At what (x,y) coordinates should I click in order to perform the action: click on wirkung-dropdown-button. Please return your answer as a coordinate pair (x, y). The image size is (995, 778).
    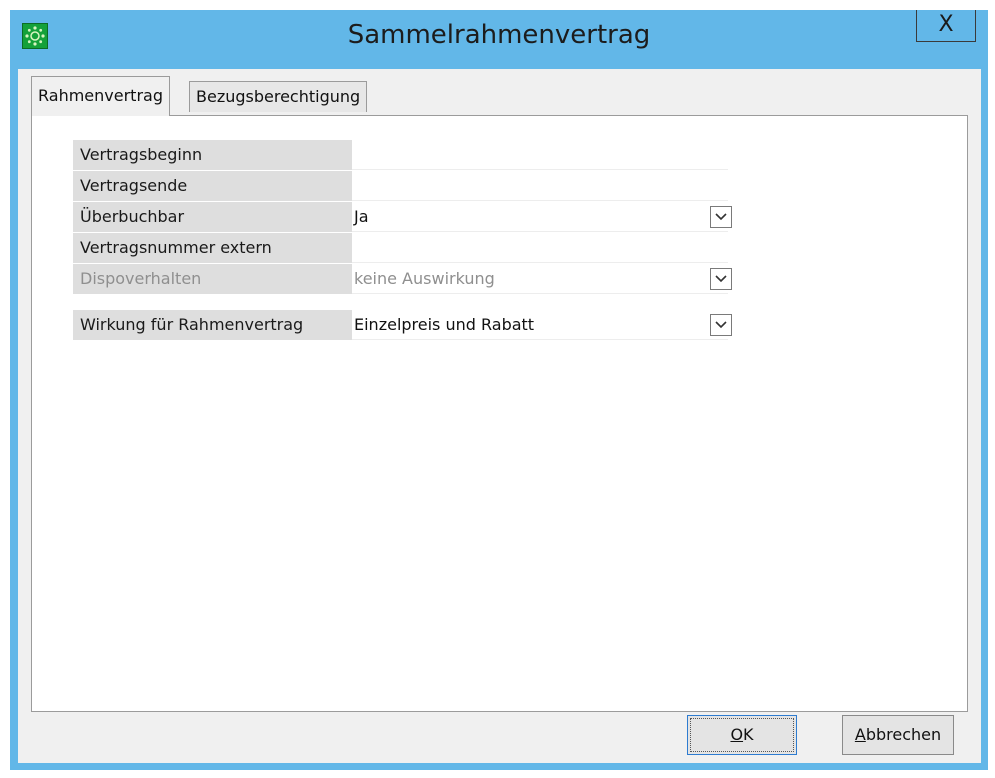
    Looking at the image, I should click on (721, 325).